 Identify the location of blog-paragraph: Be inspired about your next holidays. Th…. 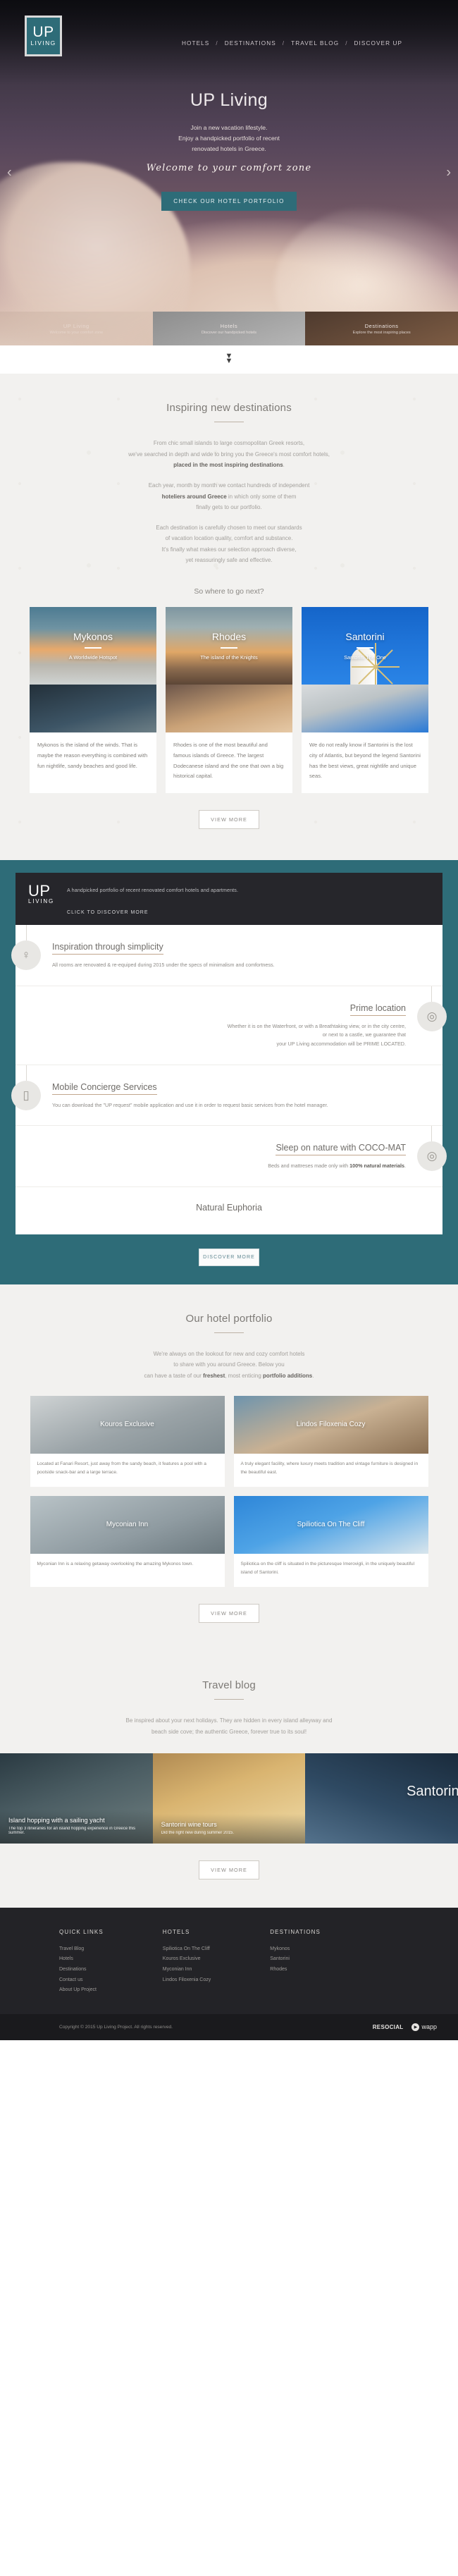
(229, 1726).